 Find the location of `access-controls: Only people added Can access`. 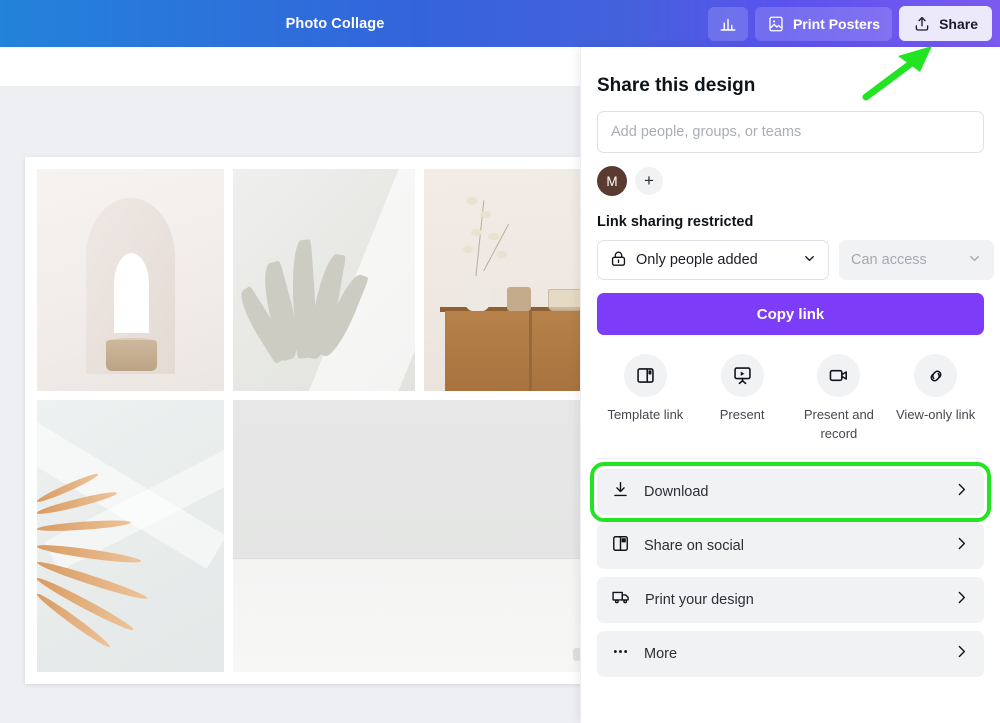

access-controls: Only people added Can access is located at coordinates (795, 260).